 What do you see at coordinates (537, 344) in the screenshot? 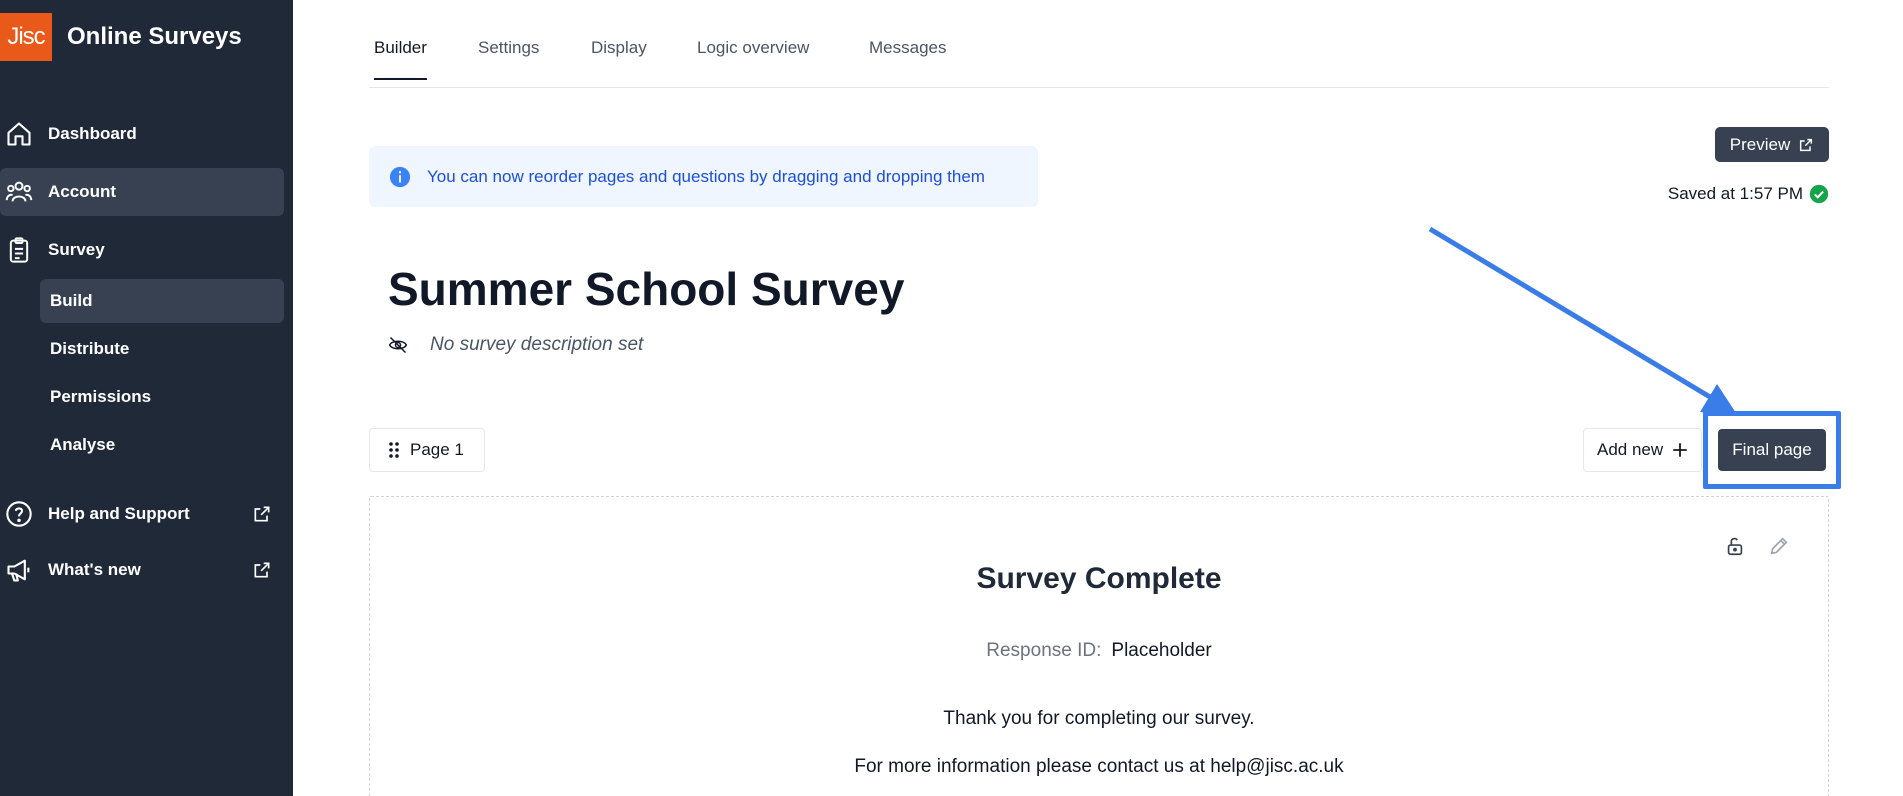
I see `description-placeholder: No survey description set` at bounding box center [537, 344].